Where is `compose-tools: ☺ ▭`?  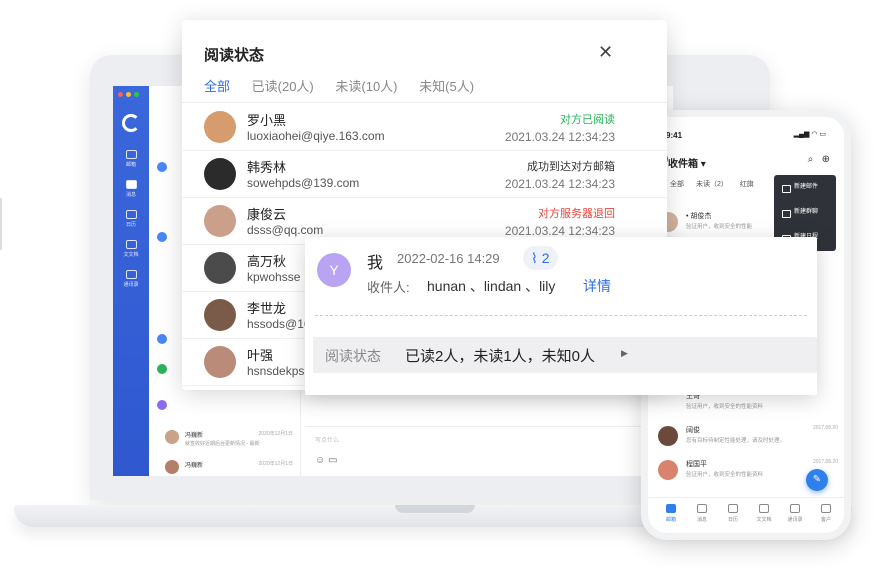 compose-tools: ☺ ▭ is located at coordinates (326, 460).